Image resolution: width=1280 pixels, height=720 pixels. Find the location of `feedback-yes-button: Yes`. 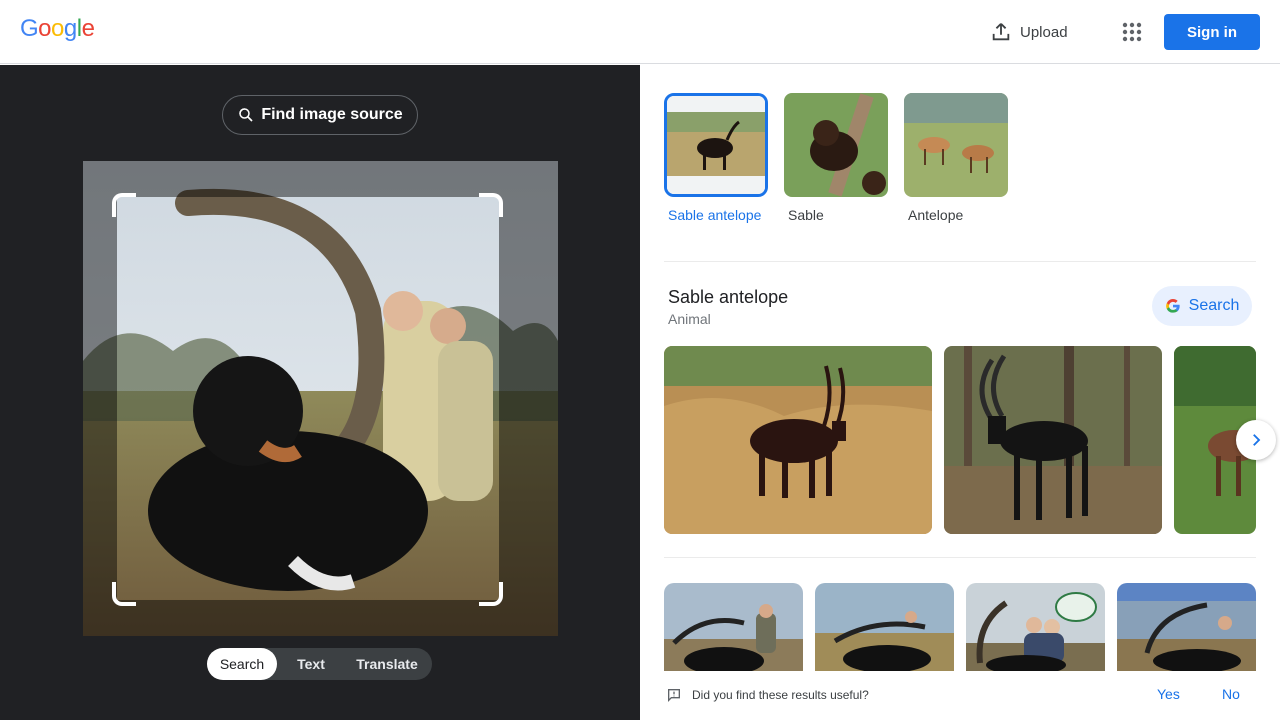

feedback-yes-button: Yes is located at coordinates (1168, 694).